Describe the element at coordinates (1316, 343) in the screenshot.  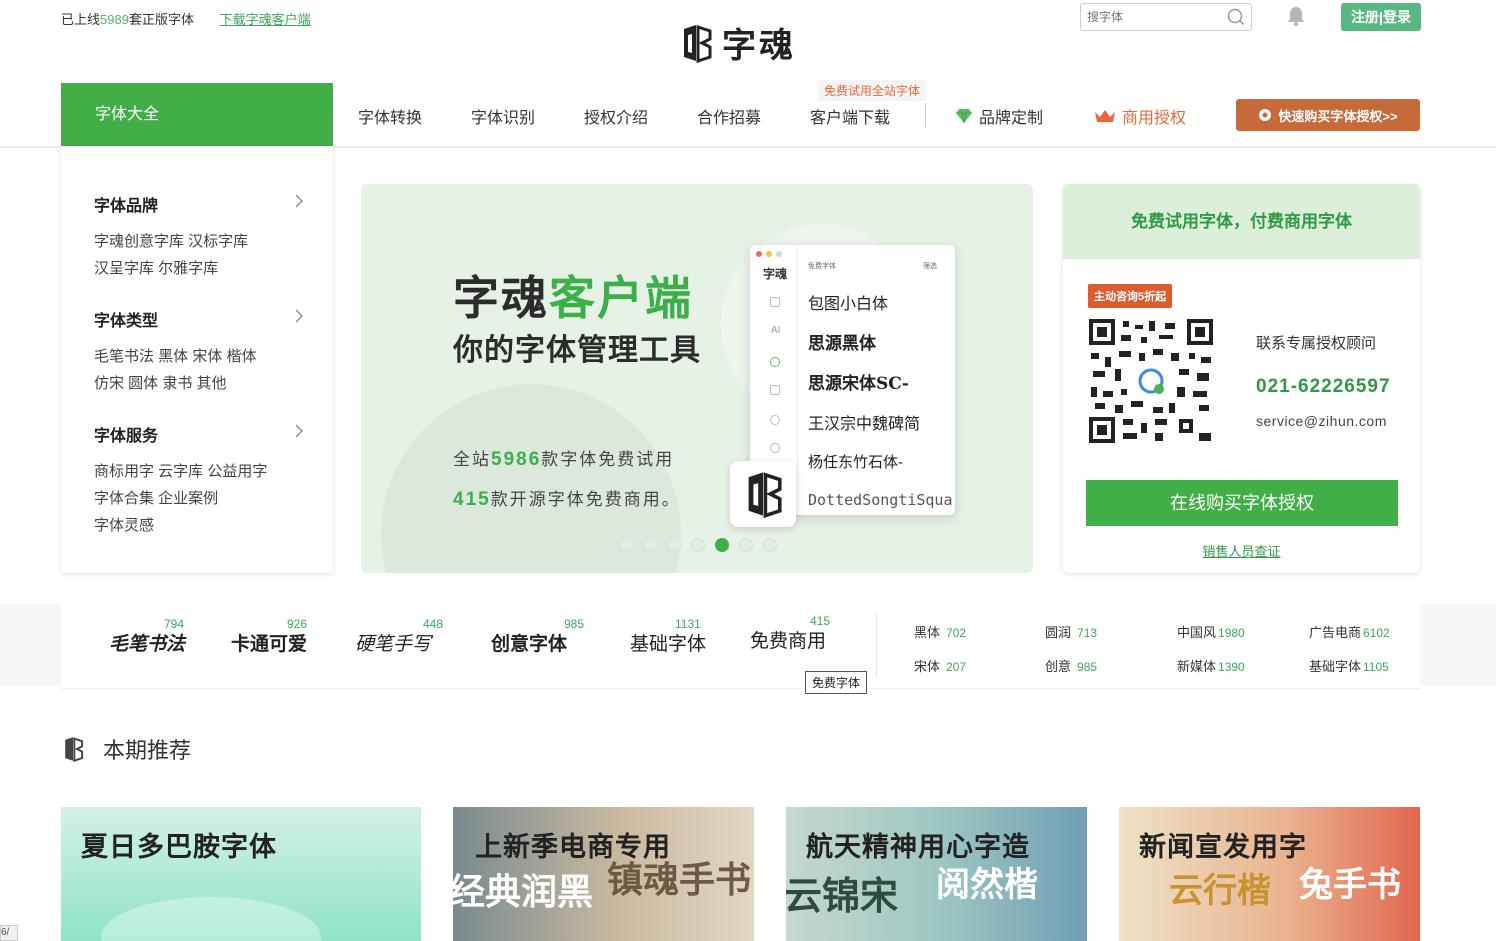
I see `consult-text: 联系专属授权顾问` at that location.